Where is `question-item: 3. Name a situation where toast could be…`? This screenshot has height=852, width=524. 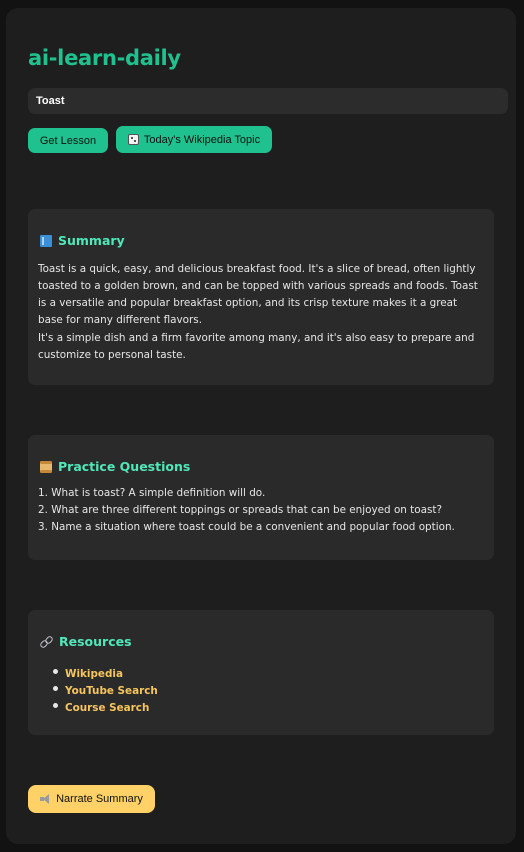 question-item: 3. Name a situation where toast could be… is located at coordinates (246, 527).